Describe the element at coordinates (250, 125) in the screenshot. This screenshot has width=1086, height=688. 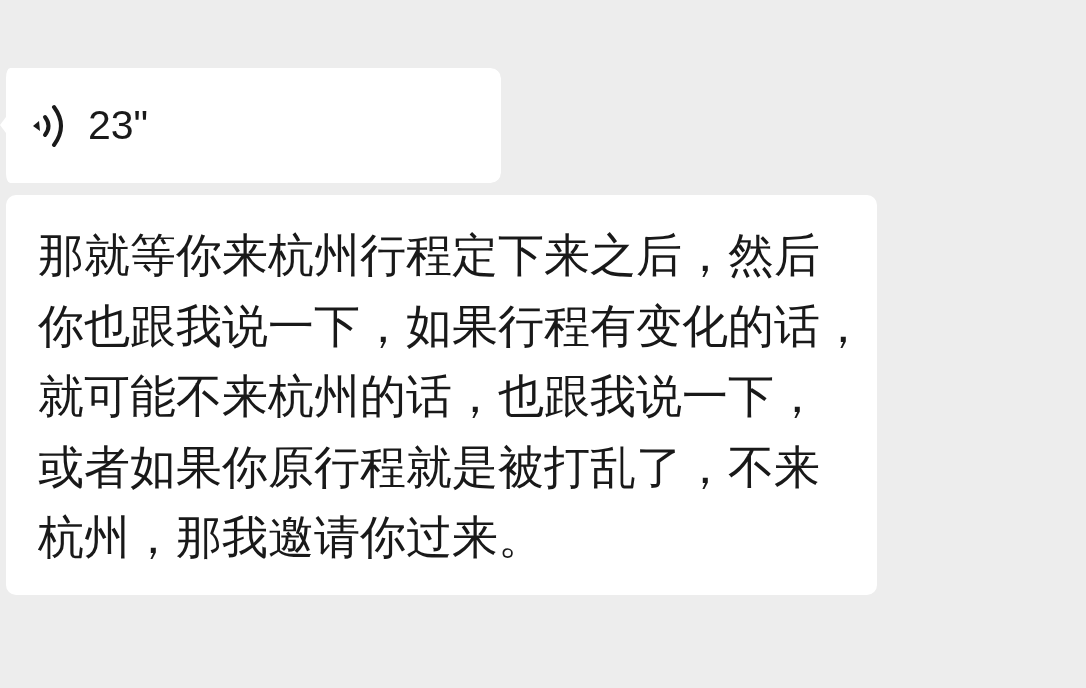
I see `voice-message-bubble: 23"` at that location.